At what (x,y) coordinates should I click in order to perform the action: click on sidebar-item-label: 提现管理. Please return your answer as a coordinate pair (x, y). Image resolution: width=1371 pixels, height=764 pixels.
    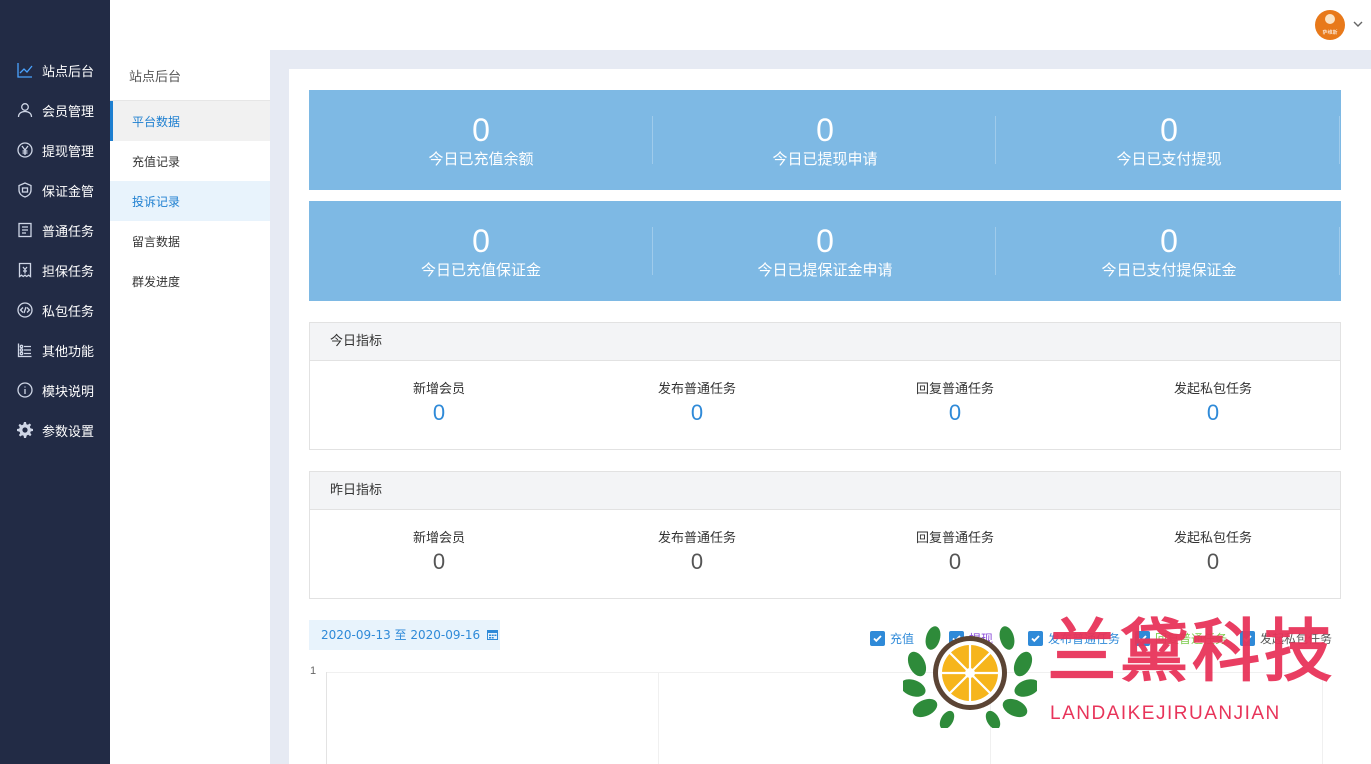
    Looking at the image, I should click on (68, 152).